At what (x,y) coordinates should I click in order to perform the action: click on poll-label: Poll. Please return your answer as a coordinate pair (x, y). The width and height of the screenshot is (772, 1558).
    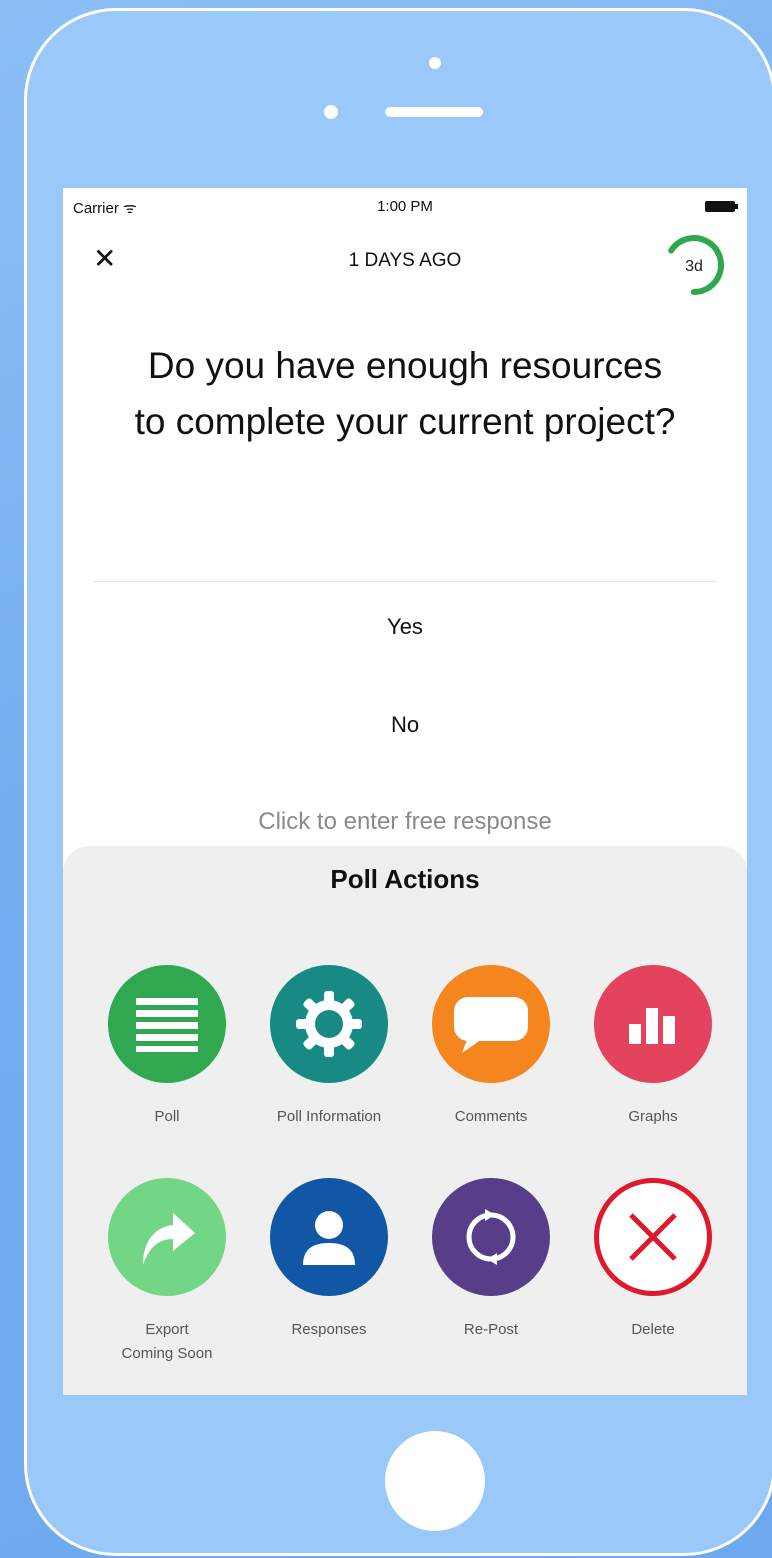
    Looking at the image, I should click on (167, 1116).